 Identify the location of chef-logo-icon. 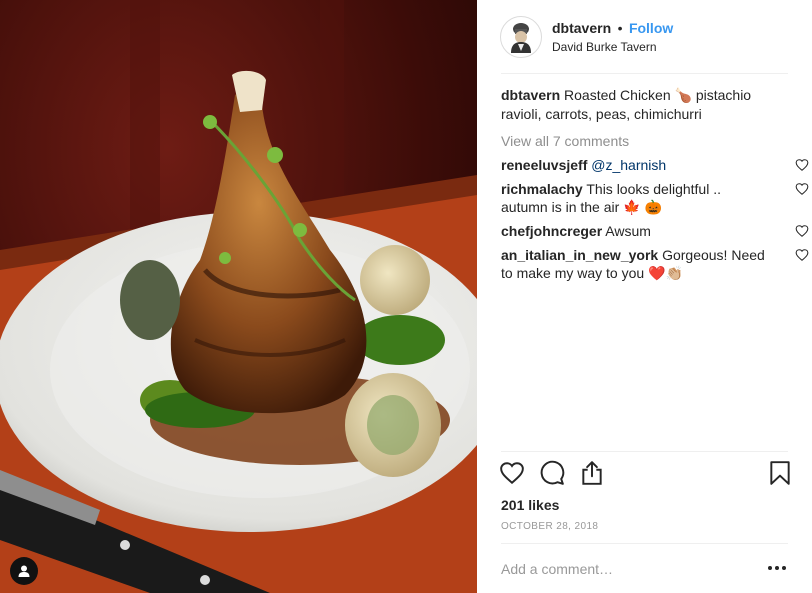
(521, 38).